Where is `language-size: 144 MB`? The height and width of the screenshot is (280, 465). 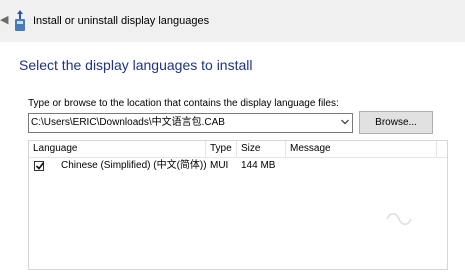
language-size: 144 MB is located at coordinates (258, 165).